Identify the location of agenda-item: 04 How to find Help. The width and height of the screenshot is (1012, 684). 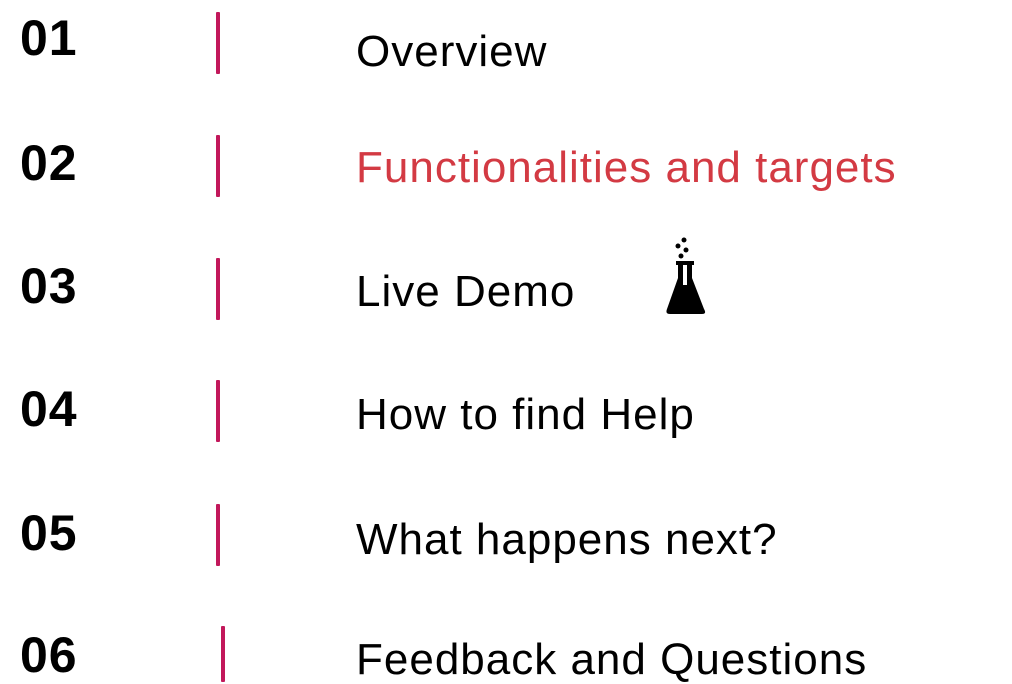
(506, 412).